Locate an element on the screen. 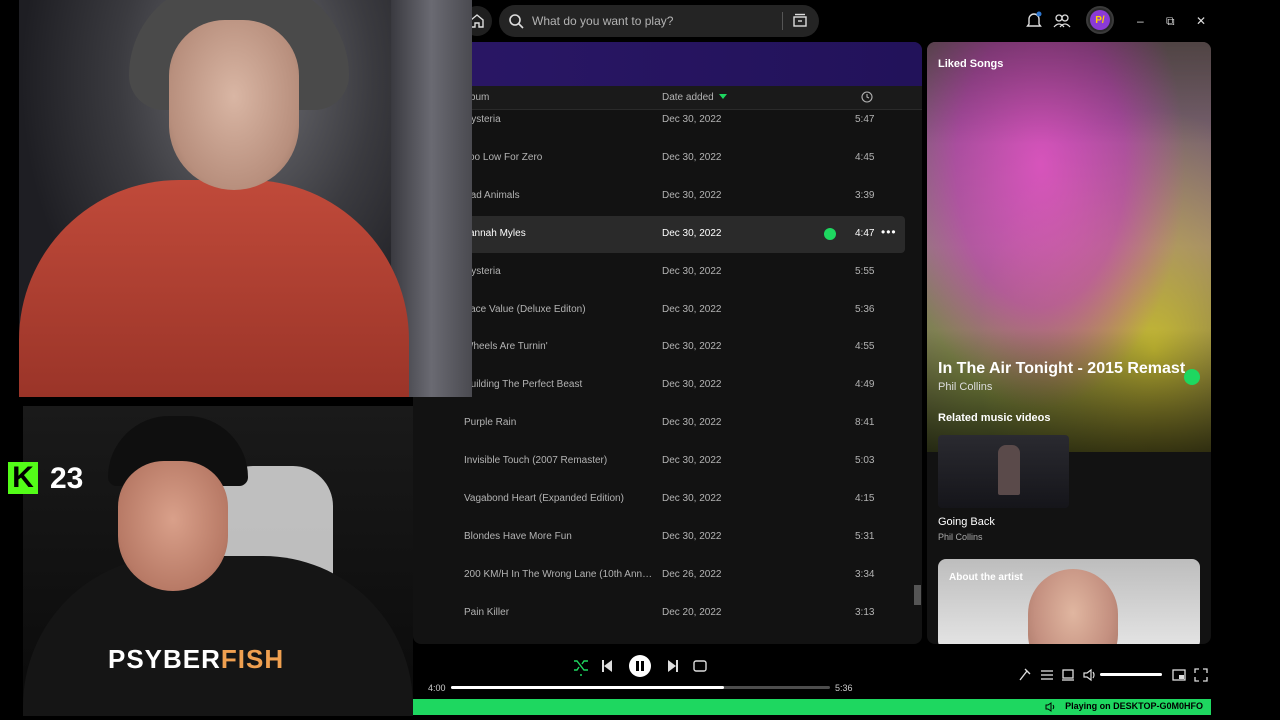  shirt-logo: PSYBERFISH is located at coordinates (196, 659).